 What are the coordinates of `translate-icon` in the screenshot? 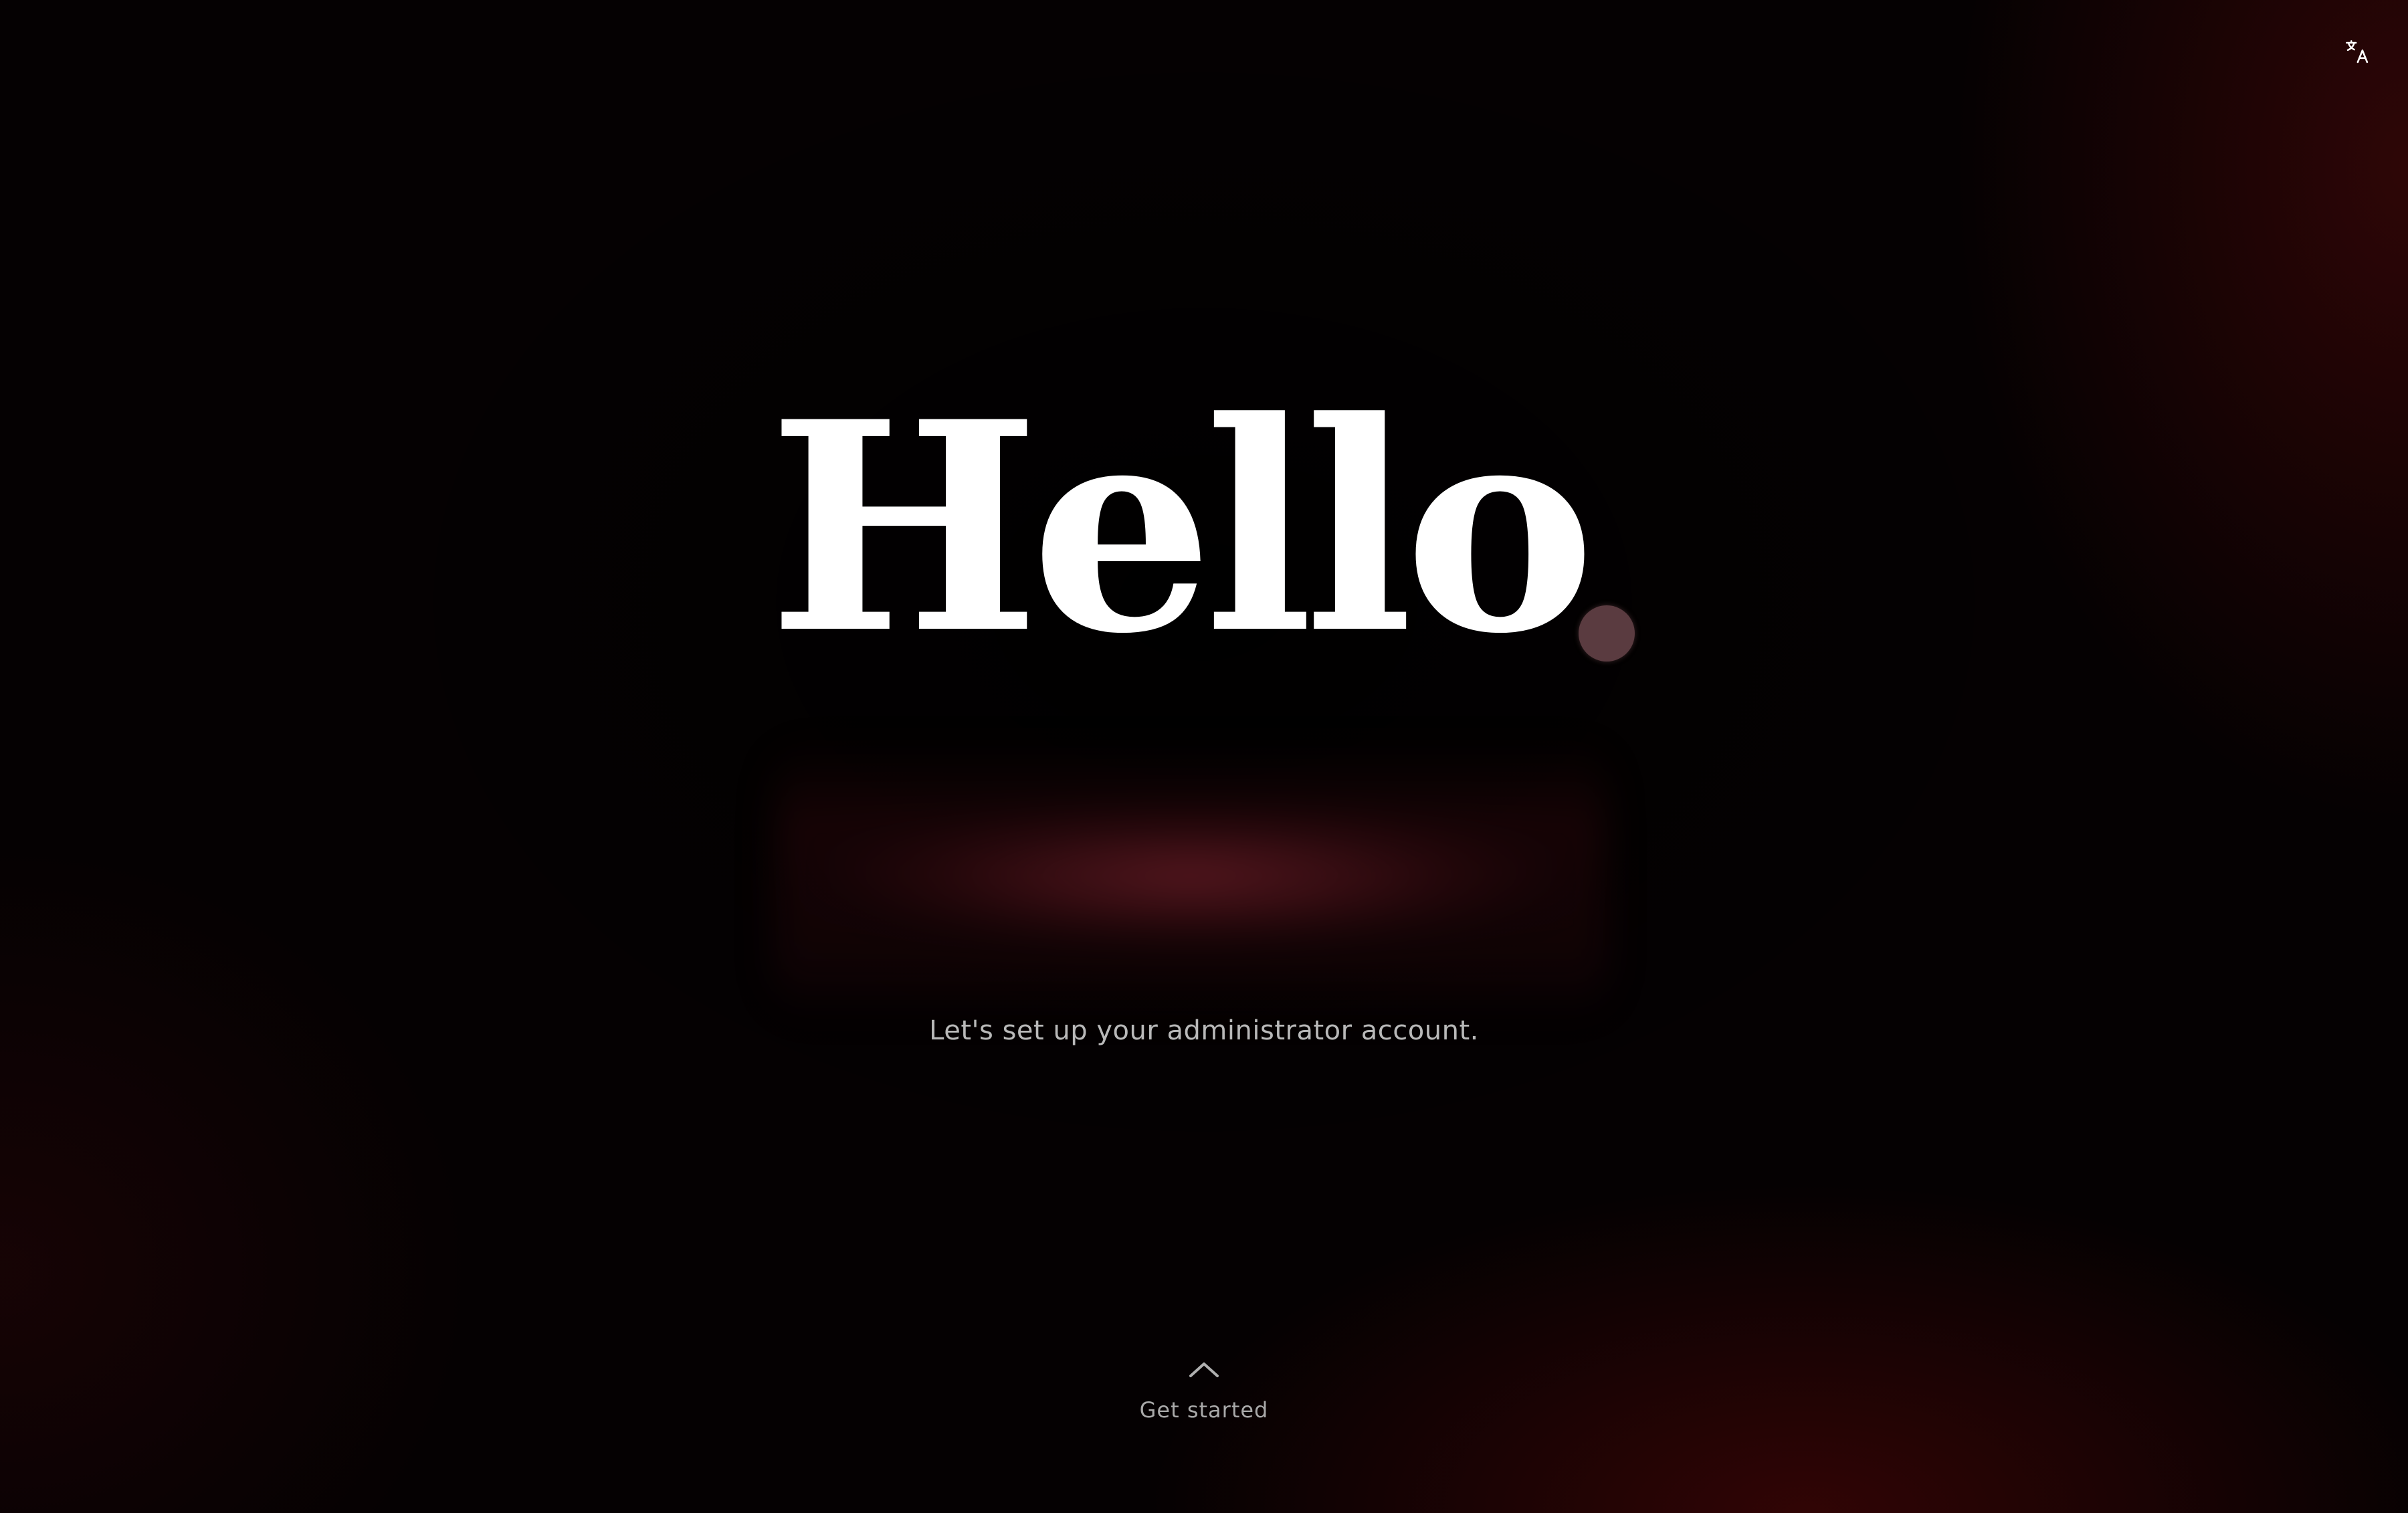 It's located at (2357, 52).